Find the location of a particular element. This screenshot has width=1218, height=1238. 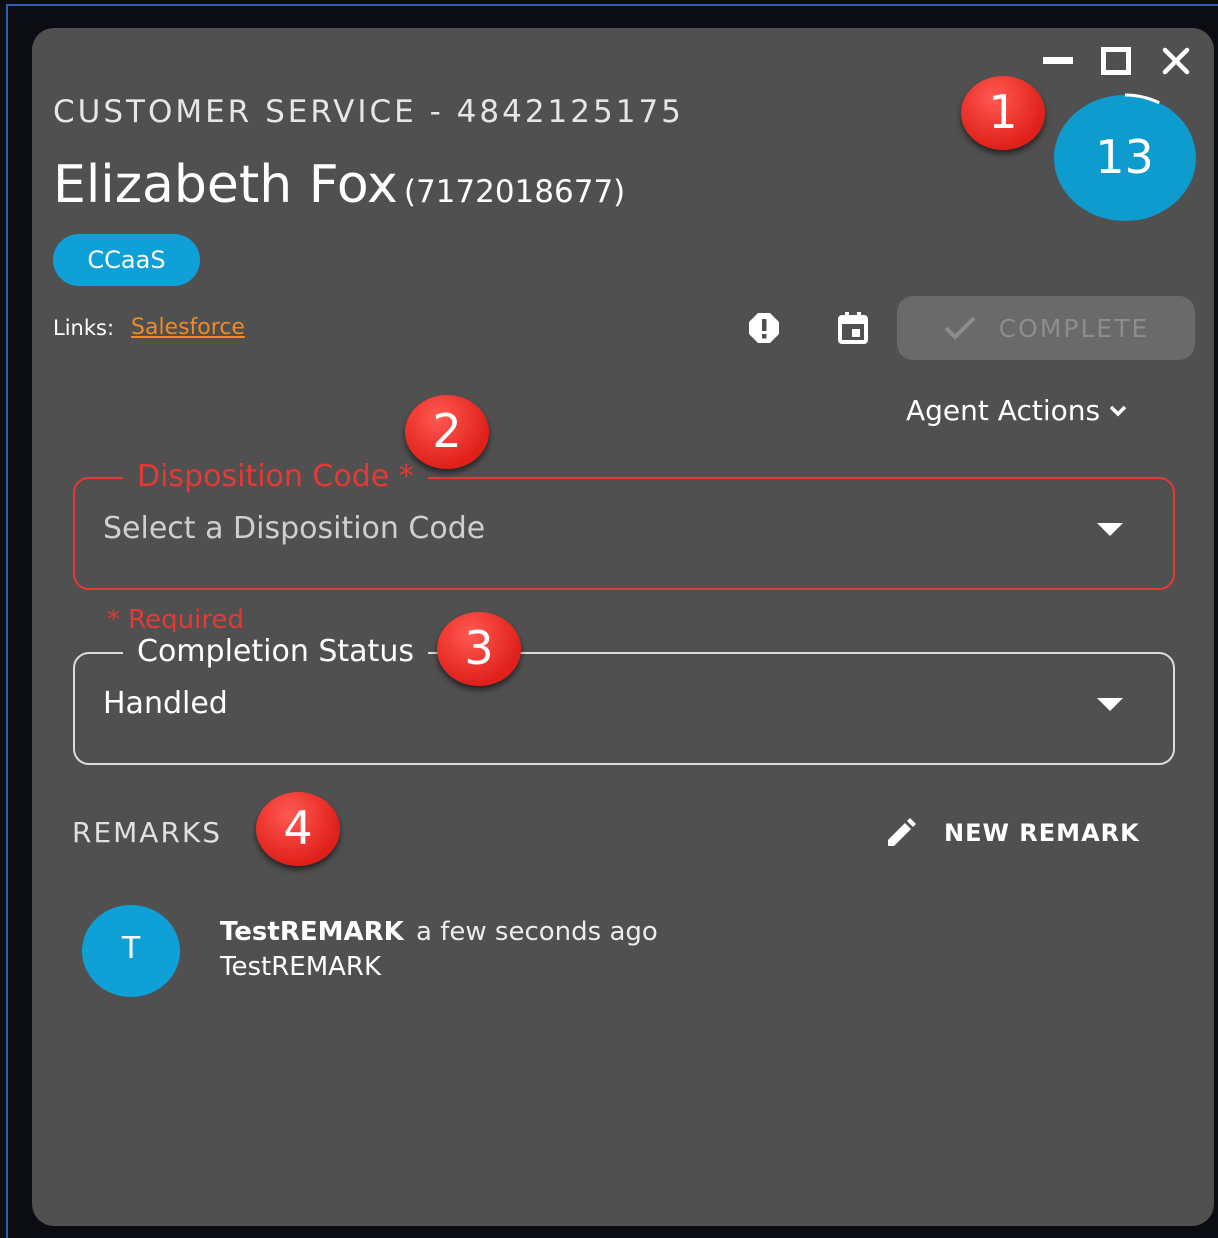

annotation-marker-2: 2 is located at coordinates (447, 432).